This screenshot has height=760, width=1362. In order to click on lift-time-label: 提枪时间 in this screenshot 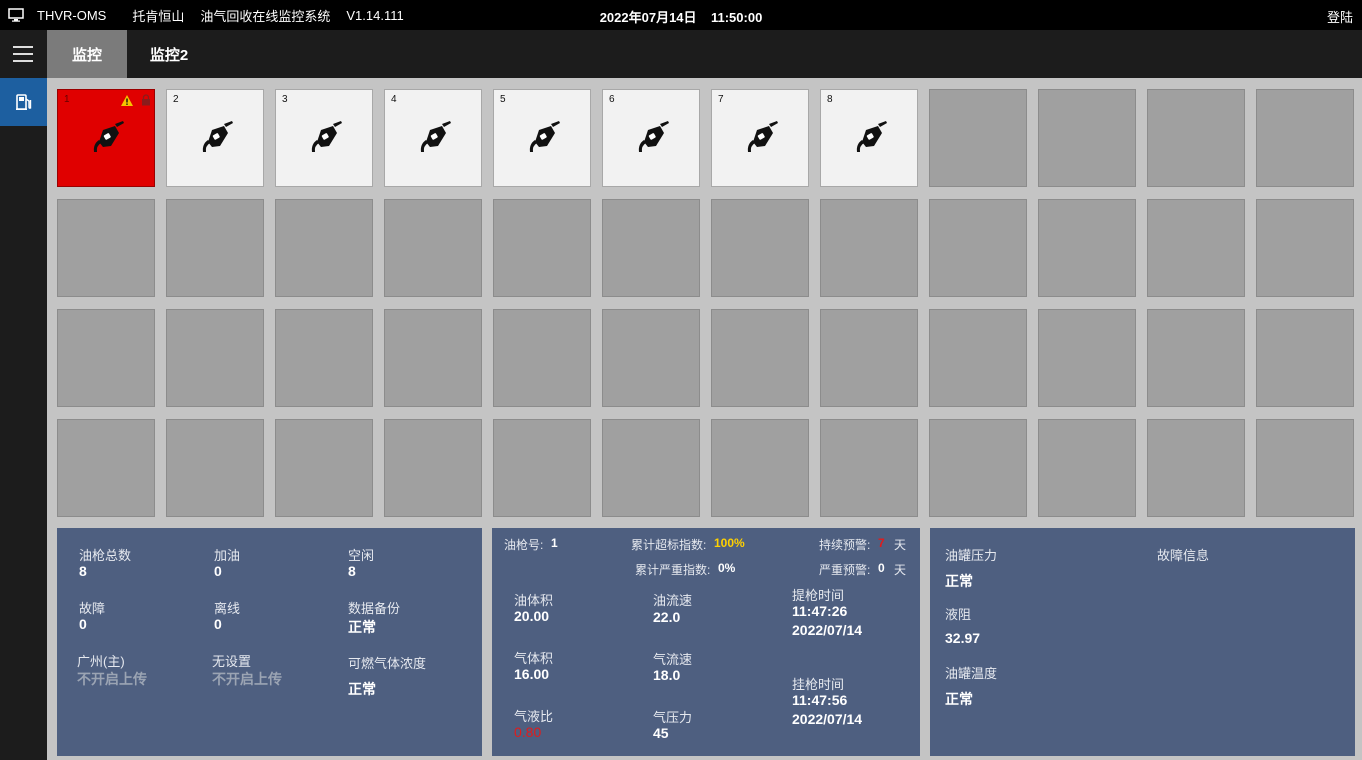, I will do `click(818, 595)`.